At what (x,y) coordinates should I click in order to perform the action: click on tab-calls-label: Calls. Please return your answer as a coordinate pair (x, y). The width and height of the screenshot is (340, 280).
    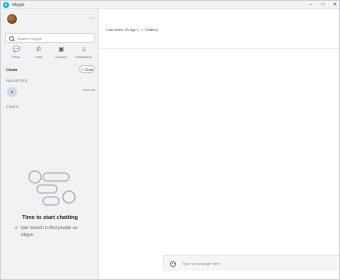
    Looking at the image, I should click on (39, 57).